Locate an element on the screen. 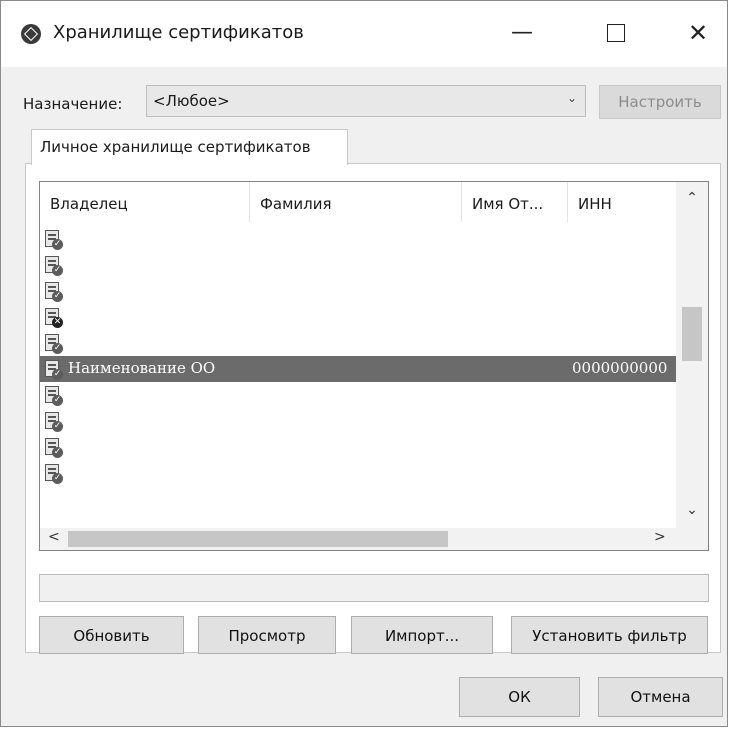 Image resolution: width=730 pixels, height=729 pixels. view-button: Просмотр is located at coordinates (267, 635).